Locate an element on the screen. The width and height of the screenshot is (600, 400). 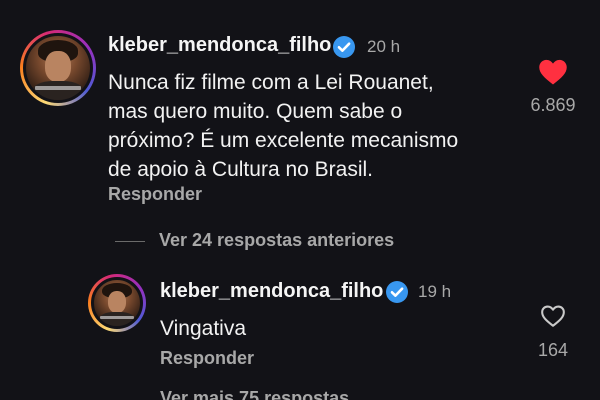
reply-text: Vingativa is located at coordinates (203, 328).